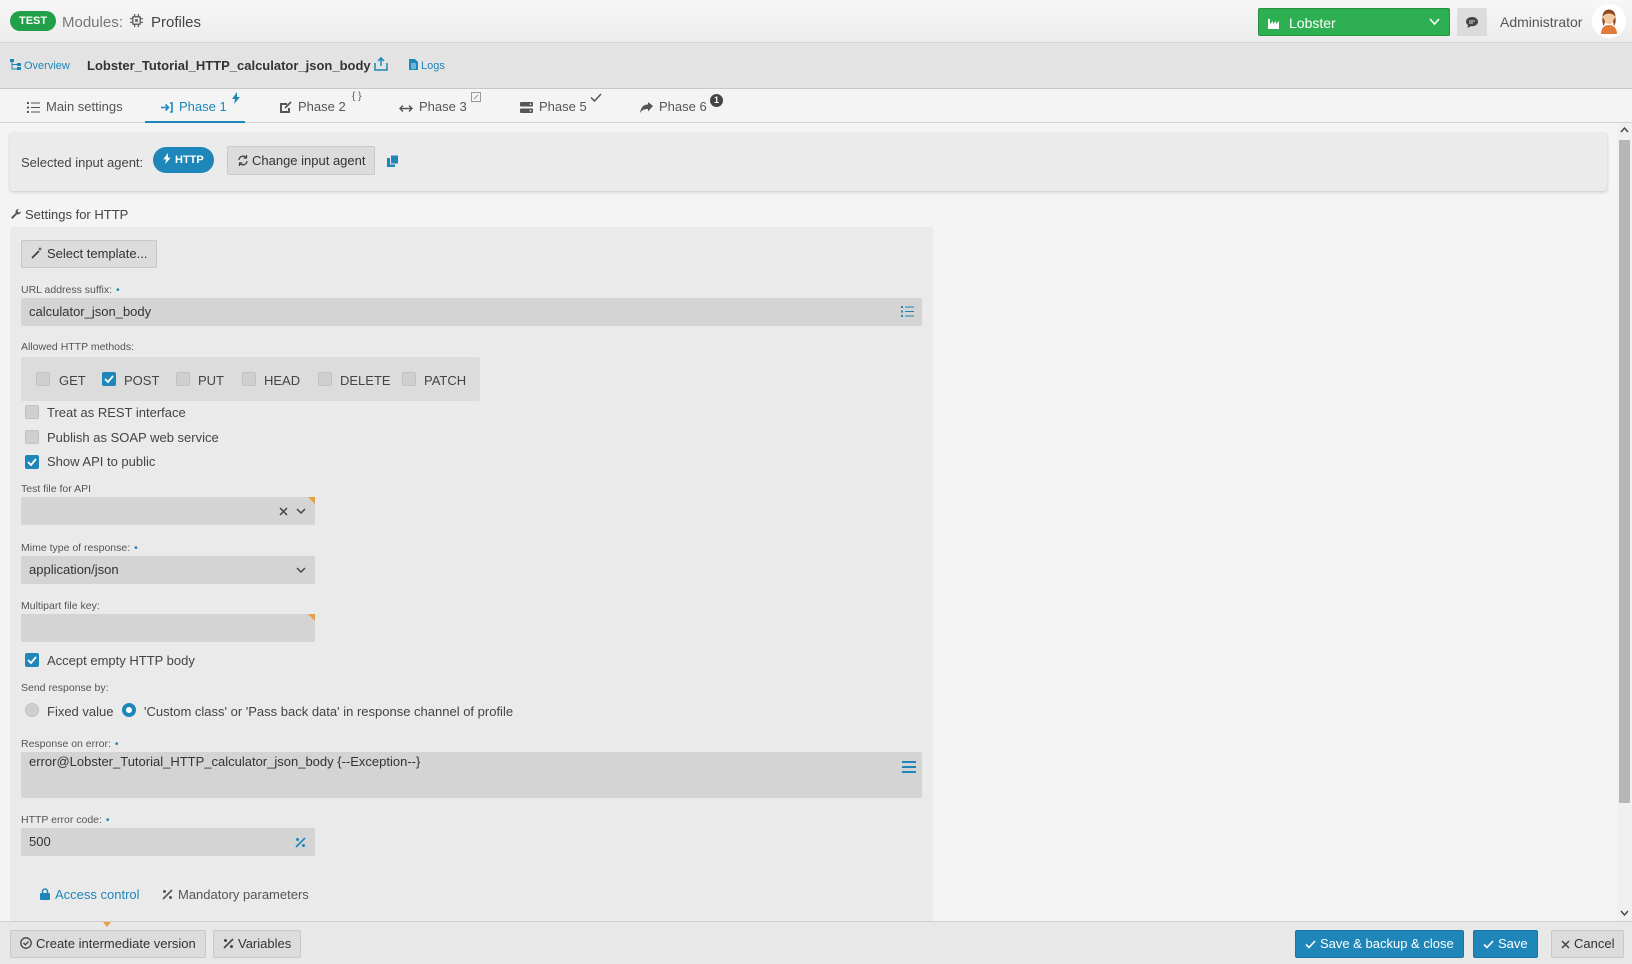 The image size is (1632, 964). I want to click on test-file-label: Test file for API, so click(56, 489).